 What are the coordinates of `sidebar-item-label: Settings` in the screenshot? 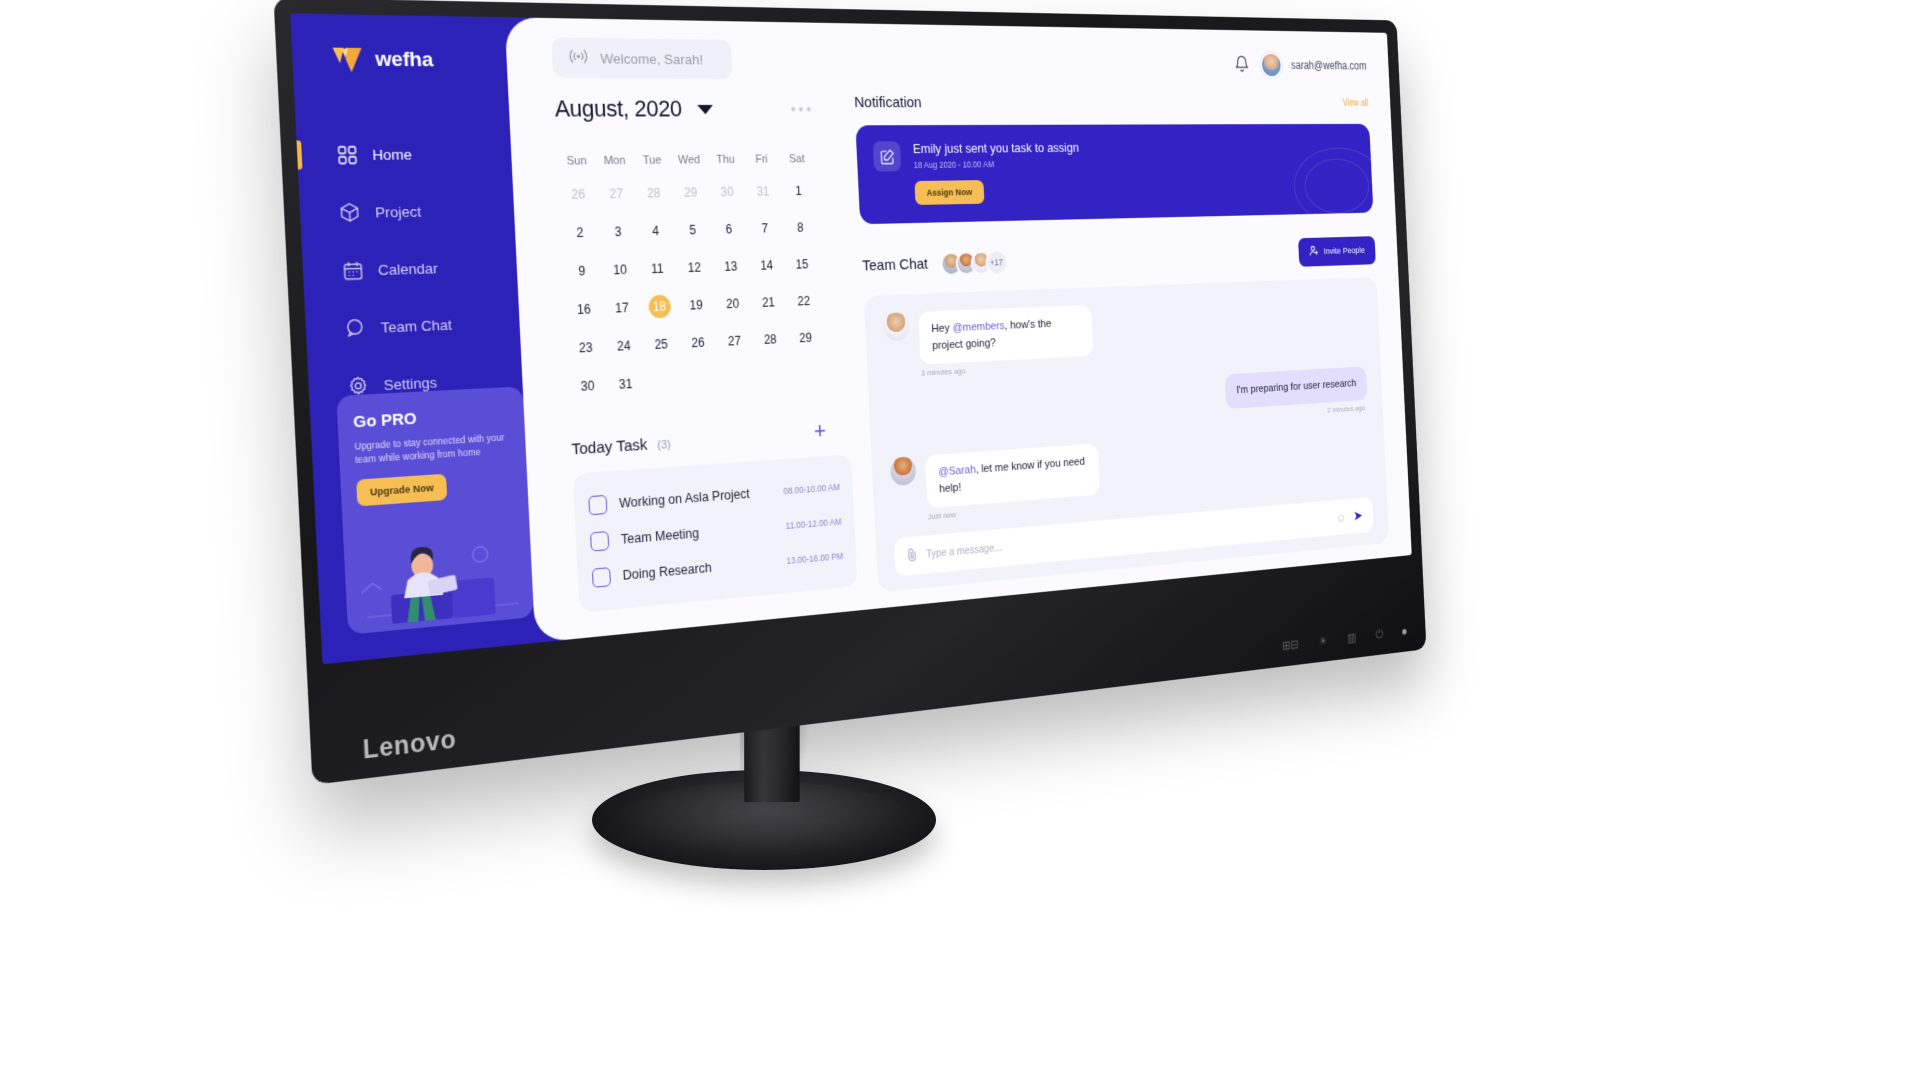 It's located at (410, 383).